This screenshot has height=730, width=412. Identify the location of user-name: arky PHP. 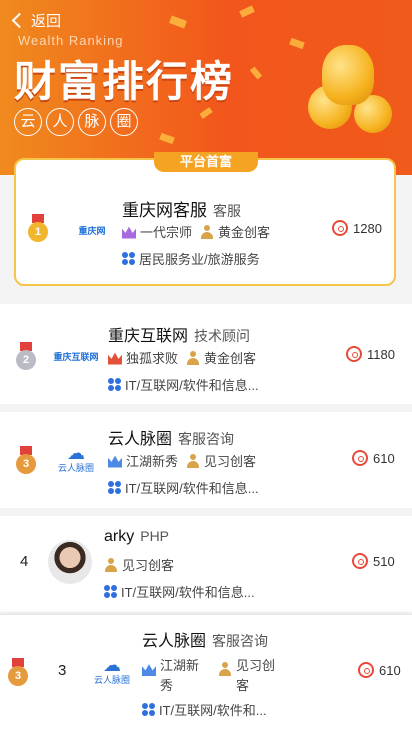
(136, 537).